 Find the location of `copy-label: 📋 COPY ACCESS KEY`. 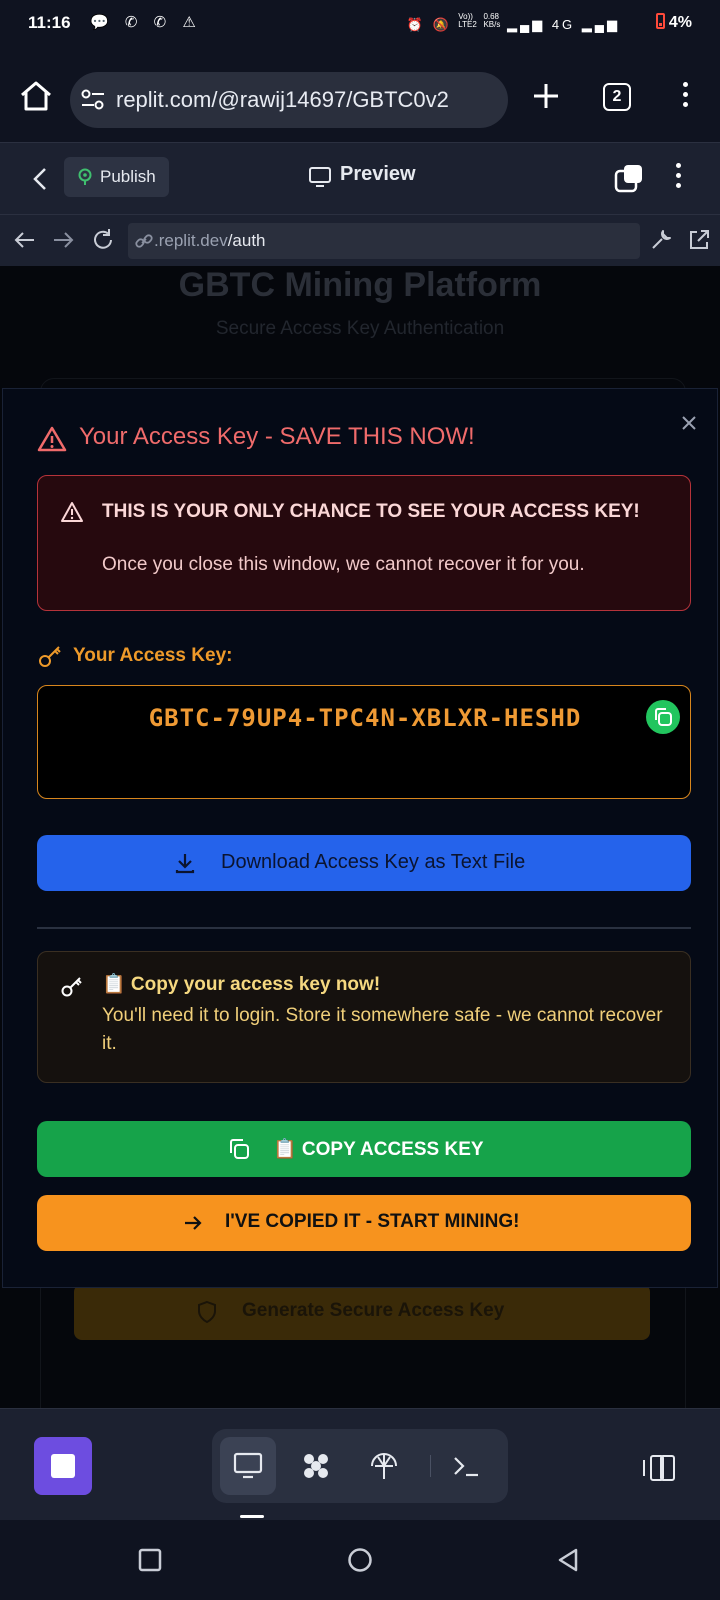

copy-label: 📋 COPY ACCESS KEY is located at coordinates (378, 1149).